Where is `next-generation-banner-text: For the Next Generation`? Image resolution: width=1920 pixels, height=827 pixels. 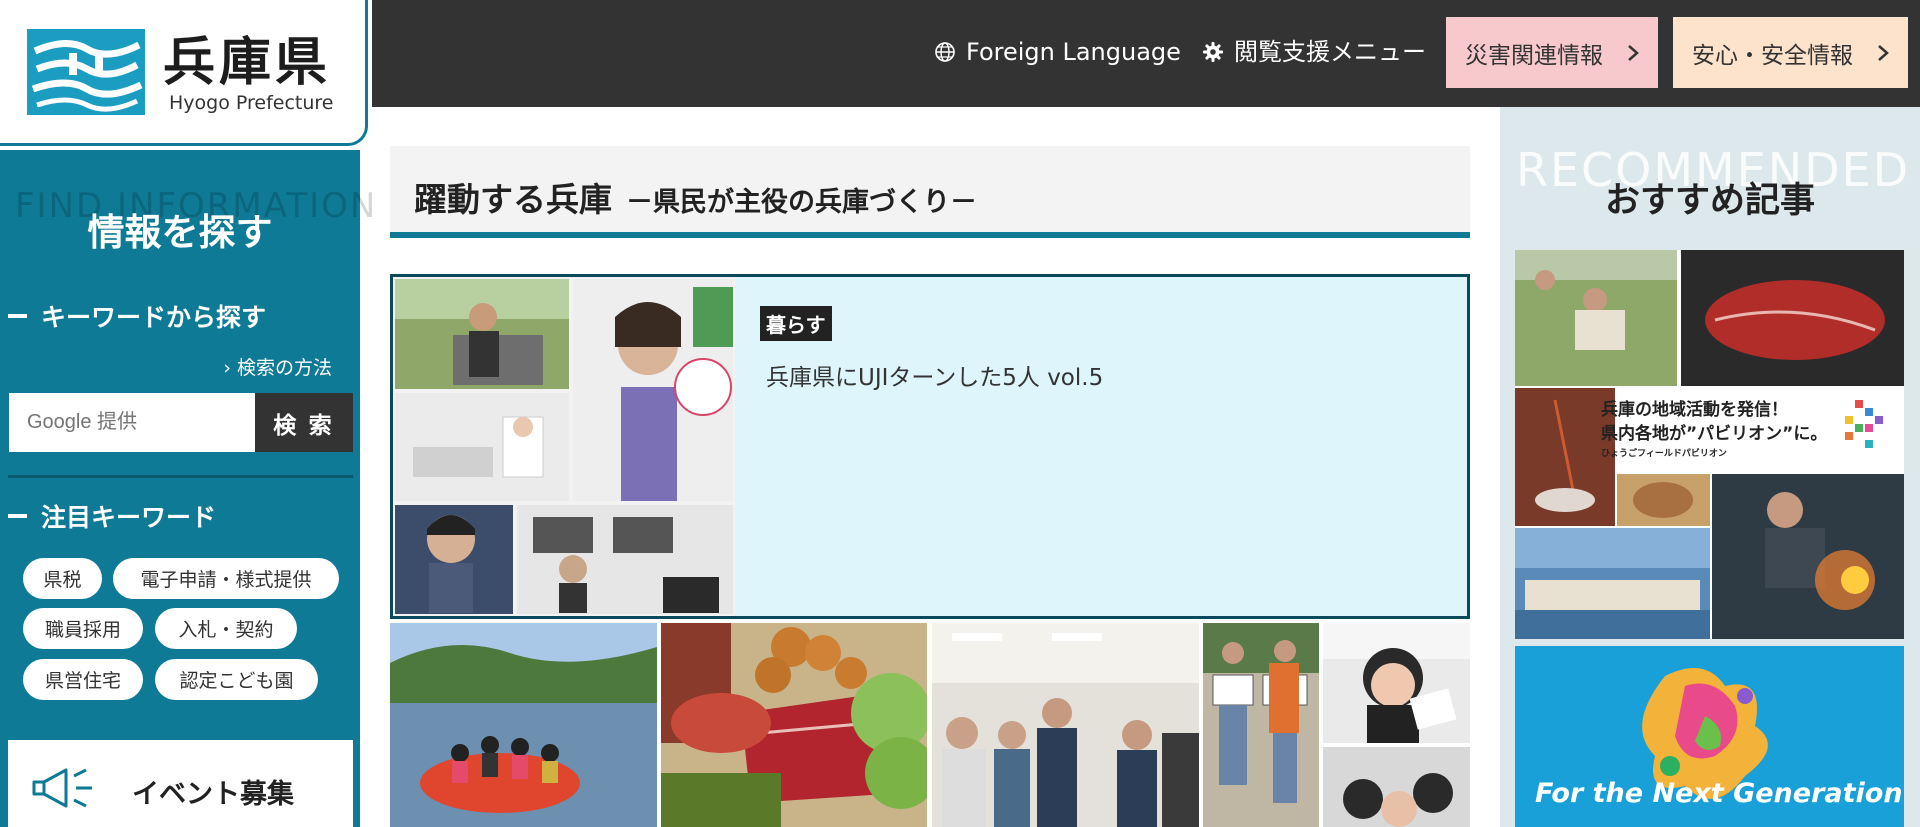 next-generation-banner-text: For the Next Generation is located at coordinates (1719, 793).